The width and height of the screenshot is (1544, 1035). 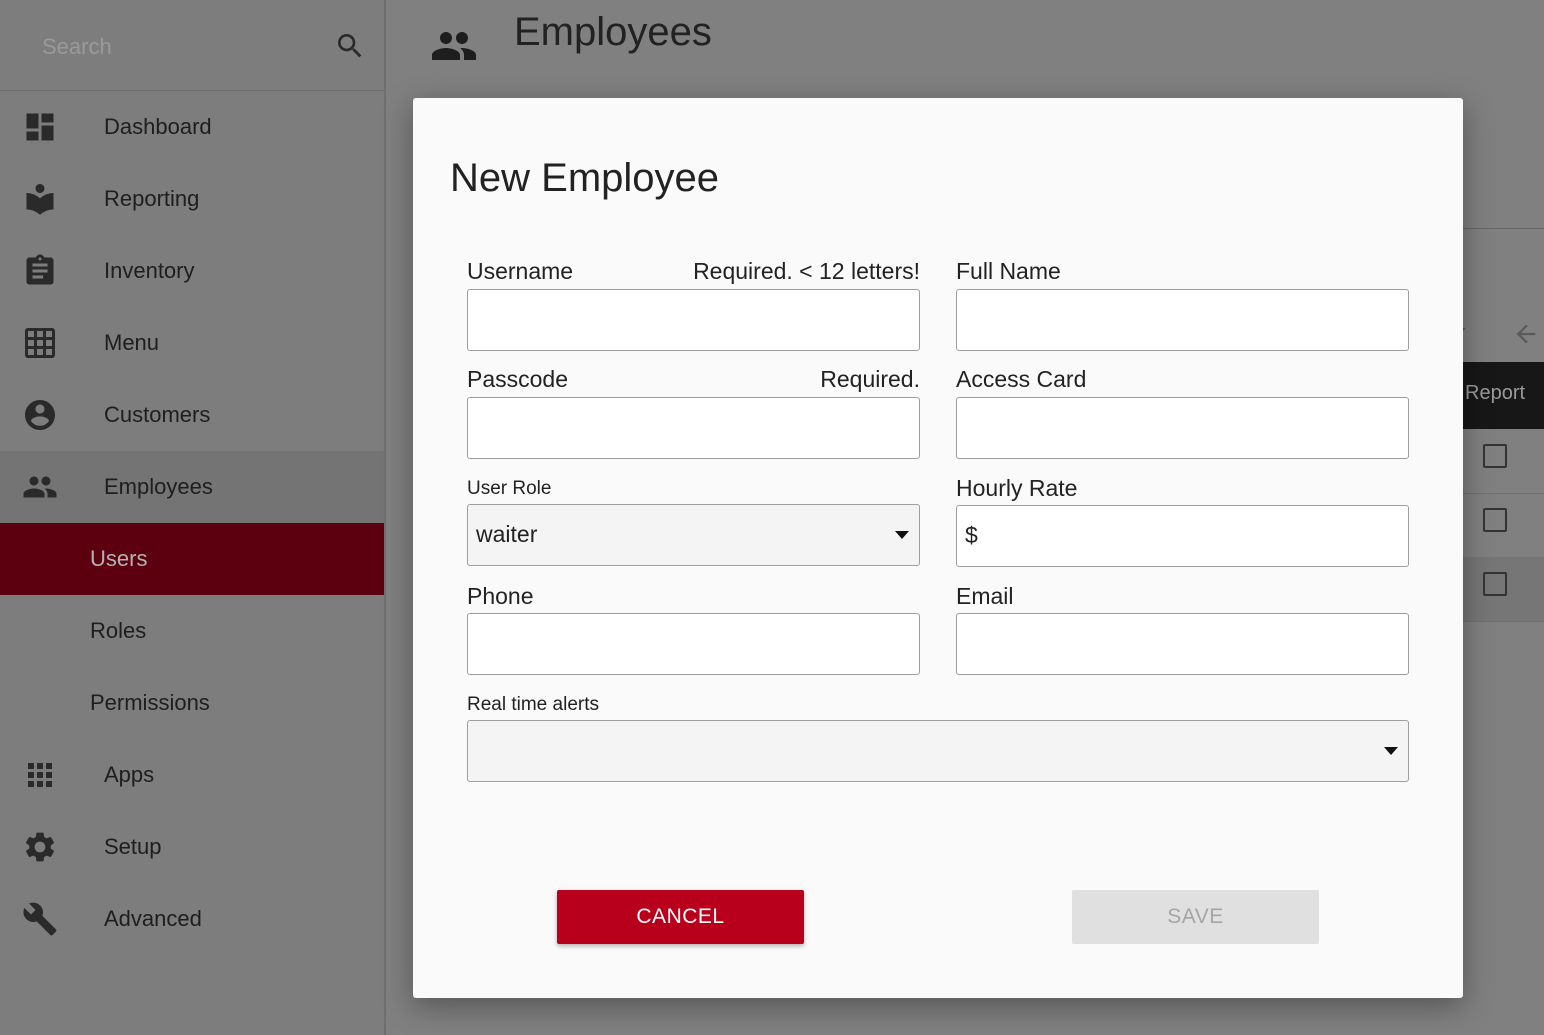 I want to click on email-field-group: Email, so click(x=1182, y=628).